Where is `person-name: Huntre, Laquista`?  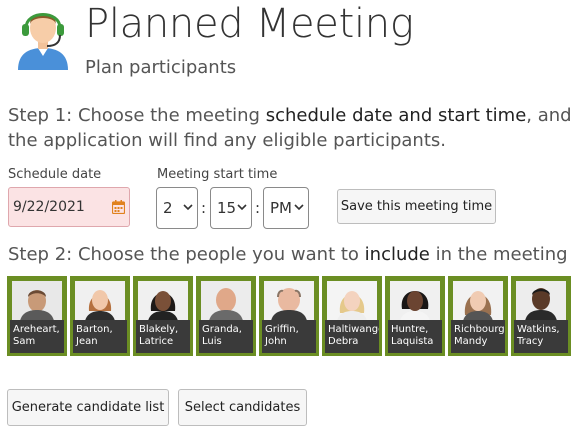 person-name: Huntre, Laquista is located at coordinates (415, 336).